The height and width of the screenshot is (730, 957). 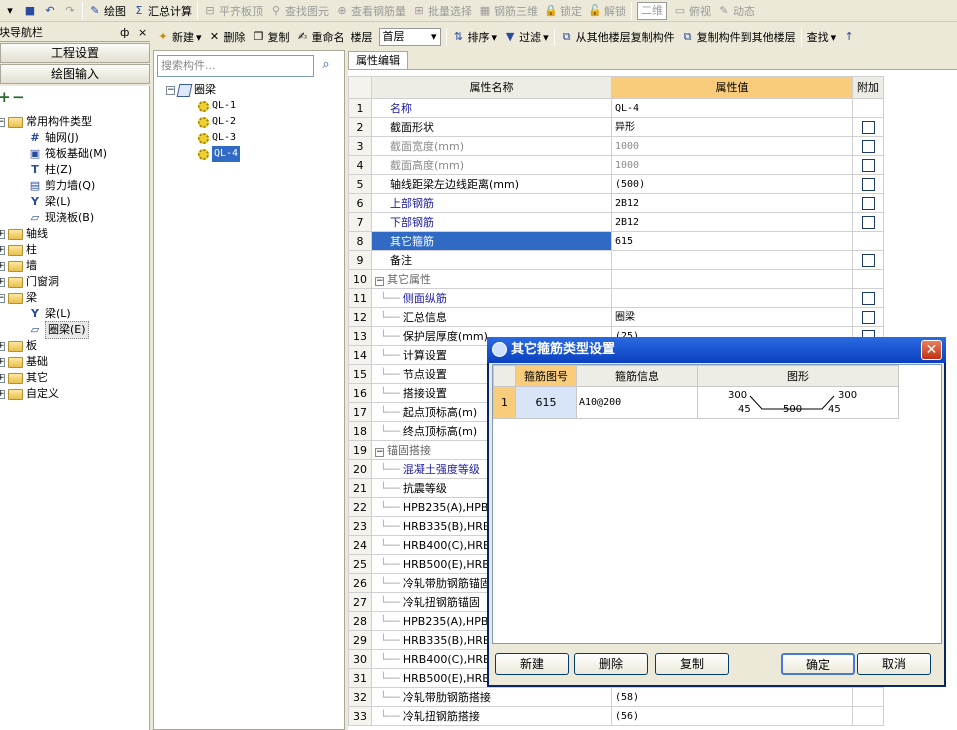 I want to click on property-name-cell: └── 冷轧带肋钢筋搭接, so click(x=491, y=697).